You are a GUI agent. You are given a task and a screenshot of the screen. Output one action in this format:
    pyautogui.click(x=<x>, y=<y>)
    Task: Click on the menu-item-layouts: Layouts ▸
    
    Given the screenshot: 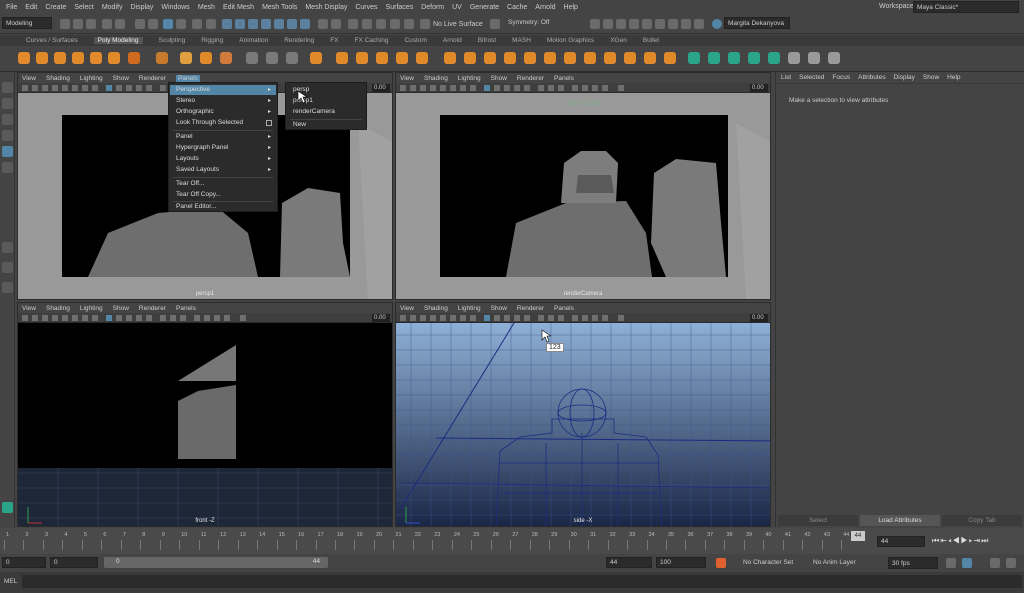 What is the action you would take?
    pyautogui.click(x=223, y=159)
    